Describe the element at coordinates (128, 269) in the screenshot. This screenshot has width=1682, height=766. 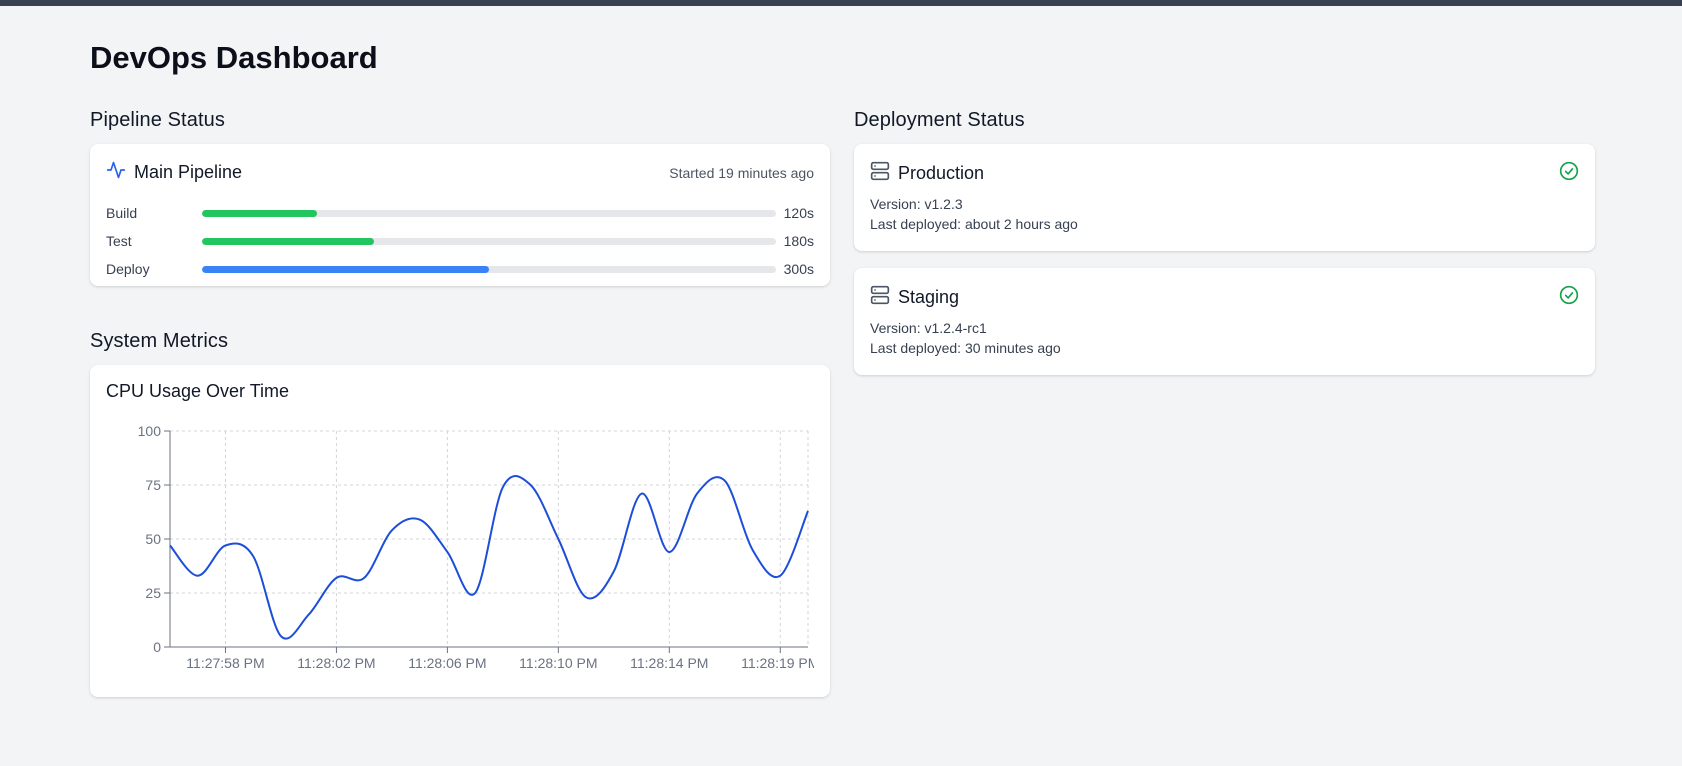
I see `stage-label: Deploy` at that location.